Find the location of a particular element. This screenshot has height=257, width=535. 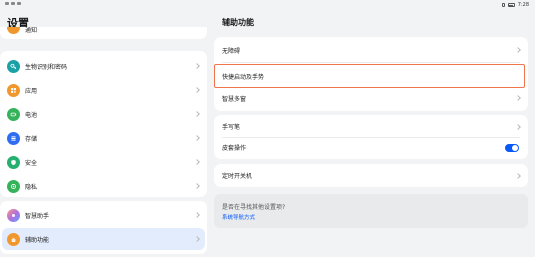

menu-item-barrier-free: 无障碍 is located at coordinates (371, 50).